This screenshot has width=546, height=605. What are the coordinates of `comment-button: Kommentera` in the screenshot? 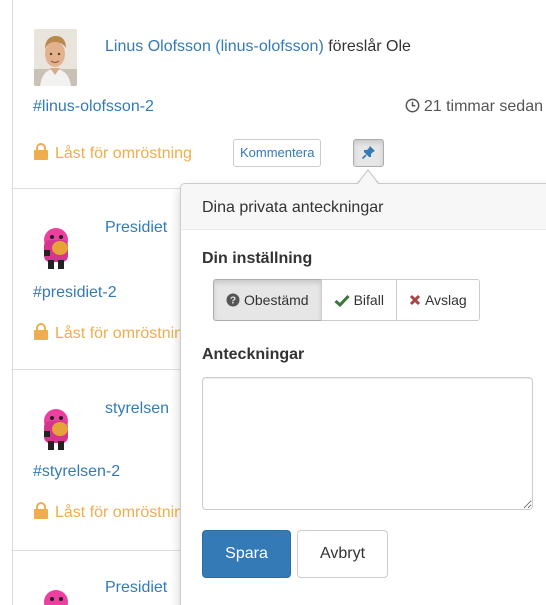 It's located at (277, 153).